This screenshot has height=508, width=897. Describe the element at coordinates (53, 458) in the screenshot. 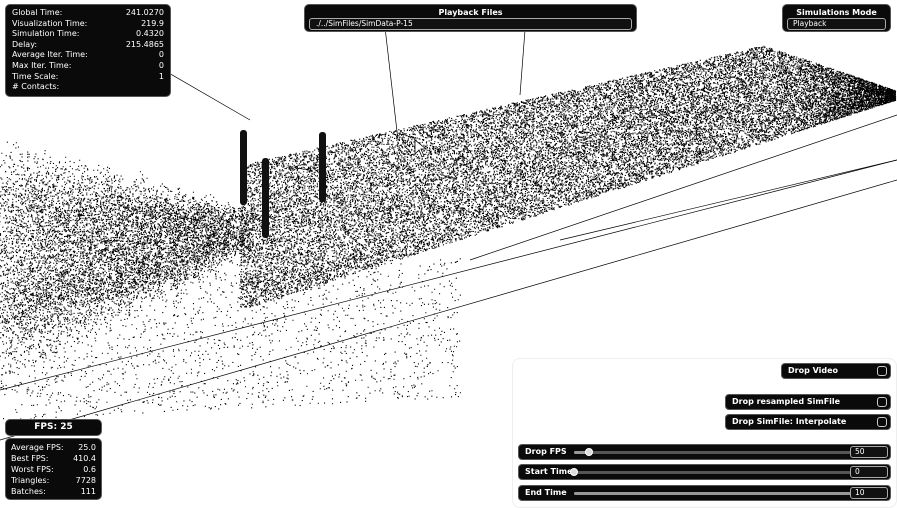

I see `stat-row: Best FPS: 410.4` at that location.